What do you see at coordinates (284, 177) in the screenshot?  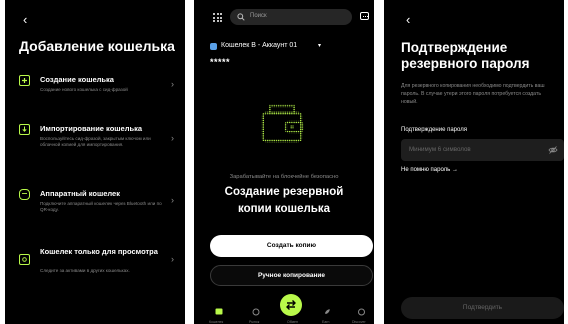 I see `backup-subtitle: Зарабатывайте на блокчейне безопасно` at bounding box center [284, 177].